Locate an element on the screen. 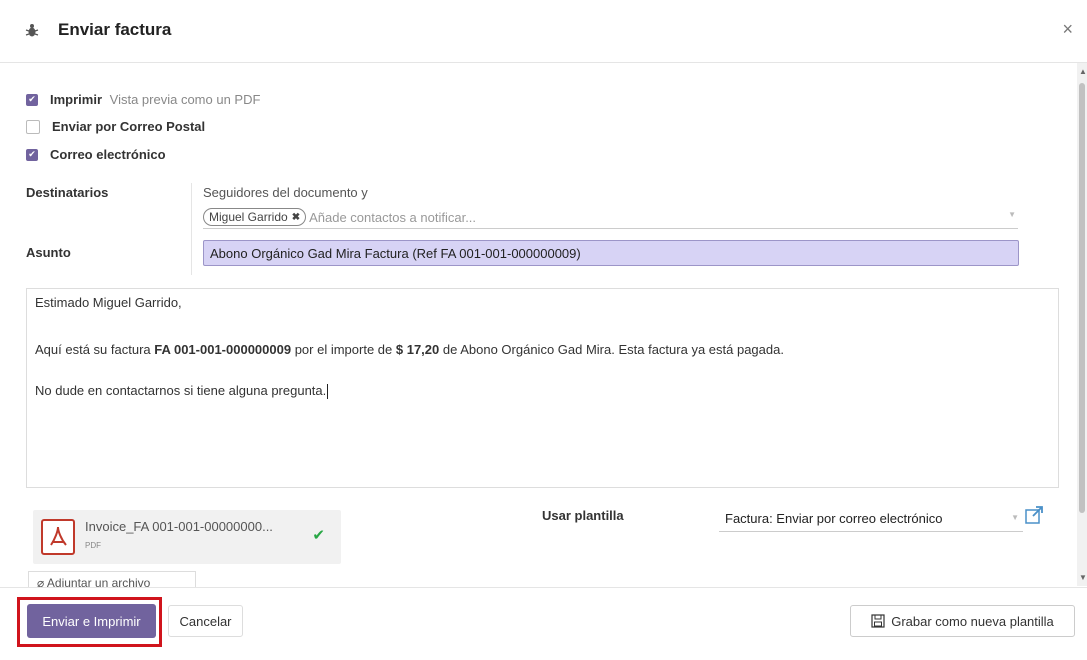  floppy-icon is located at coordinates (878, 621).